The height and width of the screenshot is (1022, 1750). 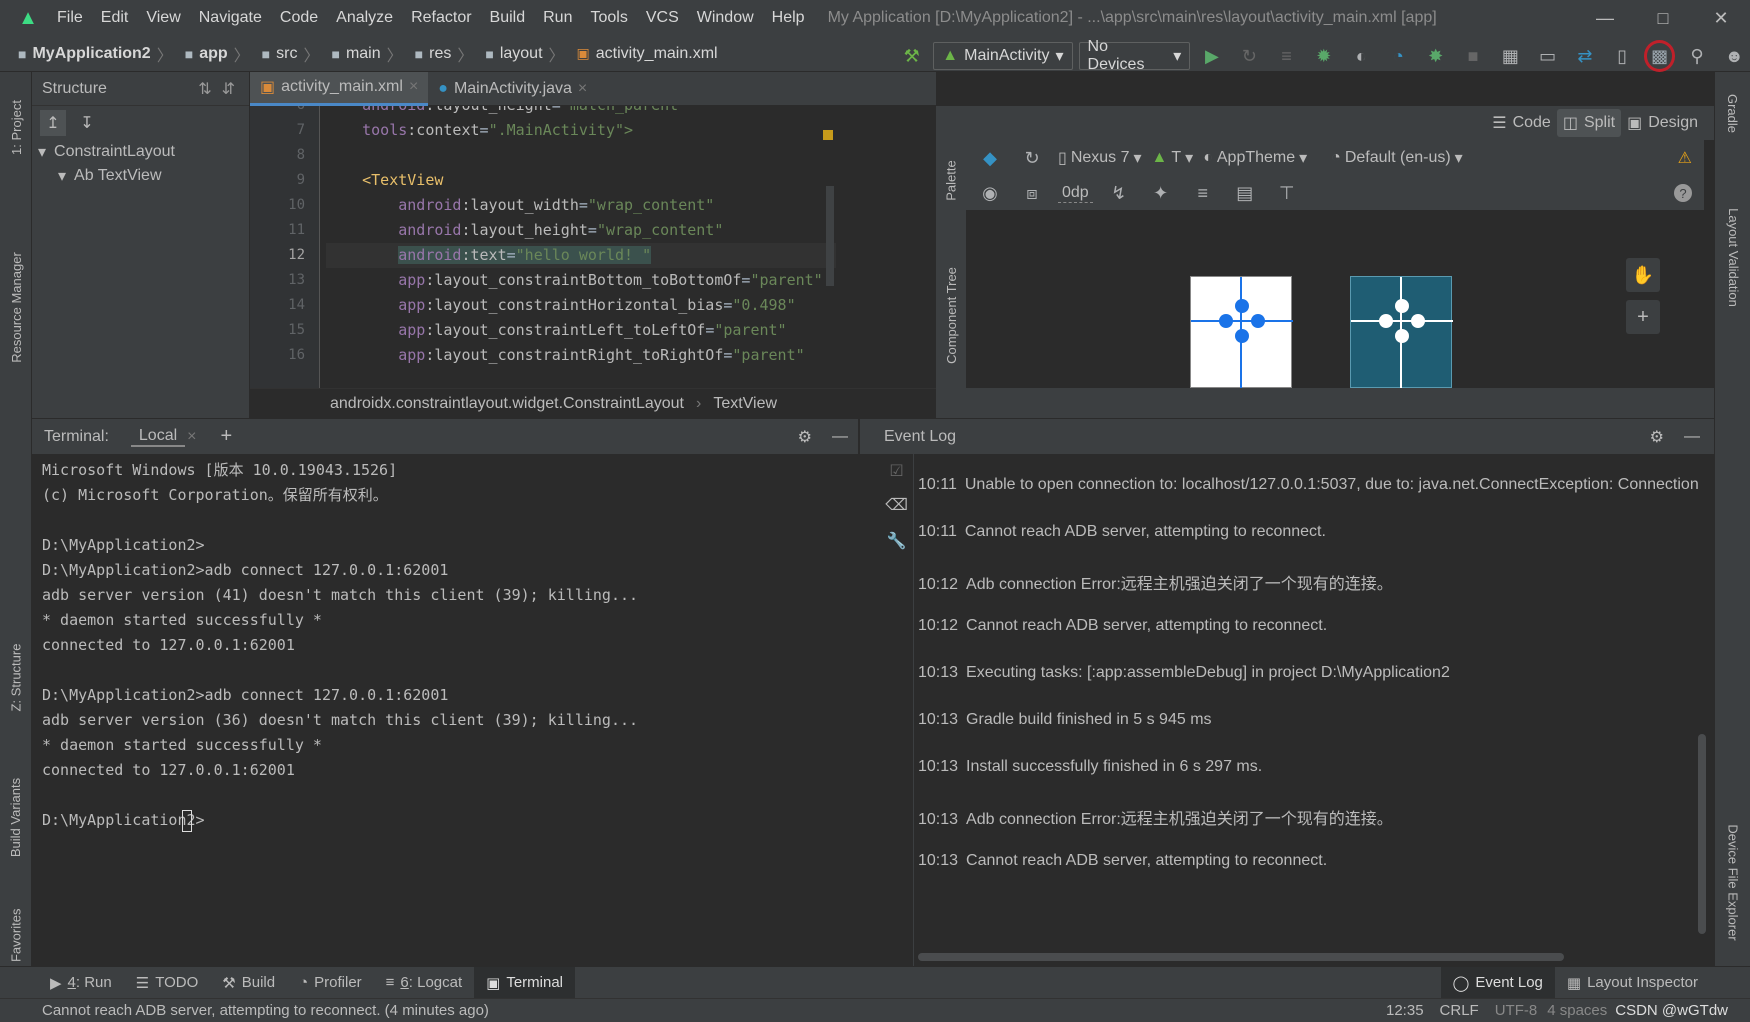 I want to click on theme-menu: ◐ AppTheme ▾, so click(x=1255, y=158).